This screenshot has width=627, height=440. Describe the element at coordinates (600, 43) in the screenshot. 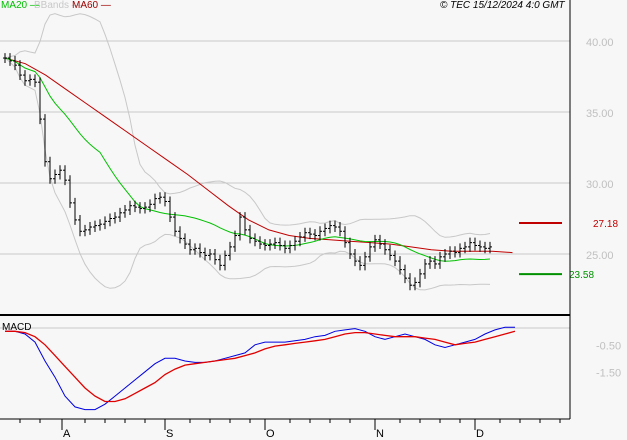

I see `y-tick-label: 40.00` at that location.